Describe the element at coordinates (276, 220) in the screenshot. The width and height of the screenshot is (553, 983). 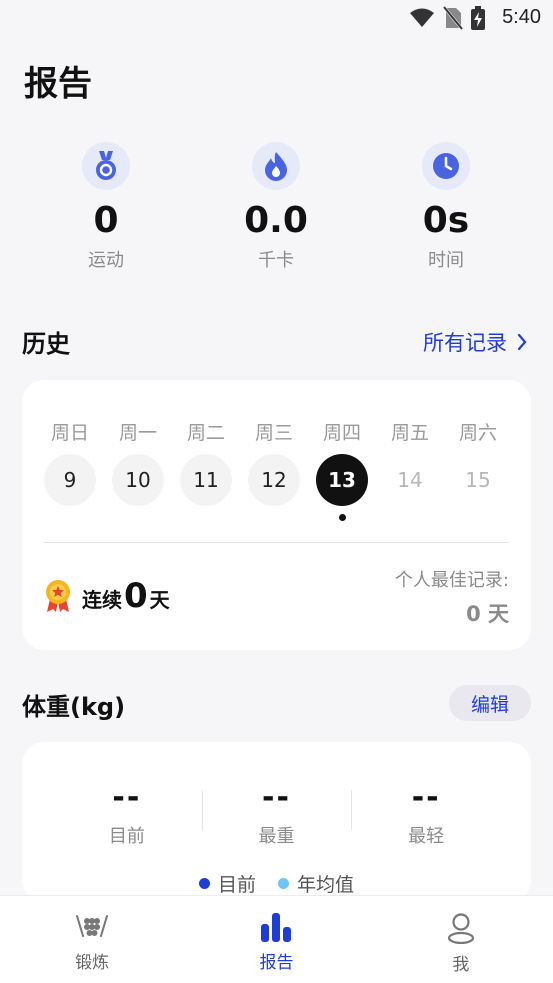
I see `stat-value: 0.0` at that location.